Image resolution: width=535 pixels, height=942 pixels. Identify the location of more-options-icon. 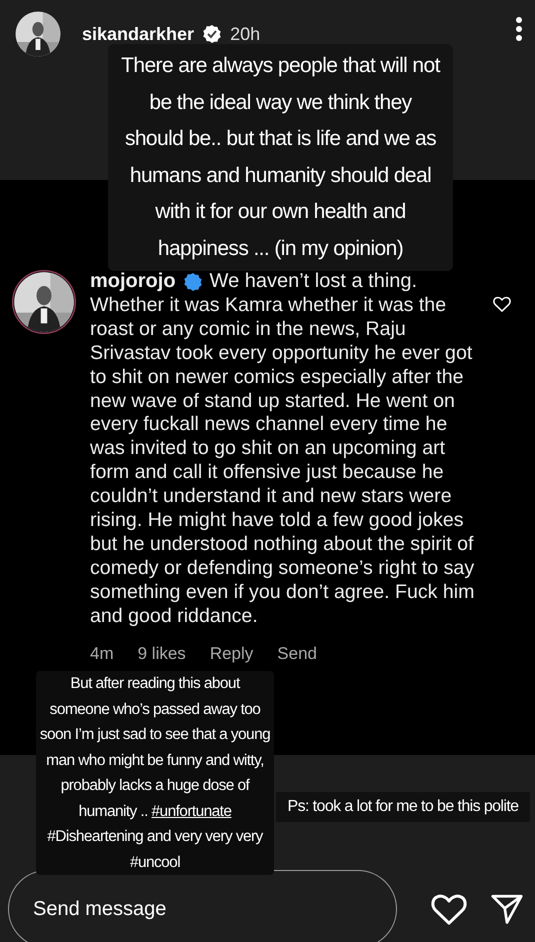
(519, 29).